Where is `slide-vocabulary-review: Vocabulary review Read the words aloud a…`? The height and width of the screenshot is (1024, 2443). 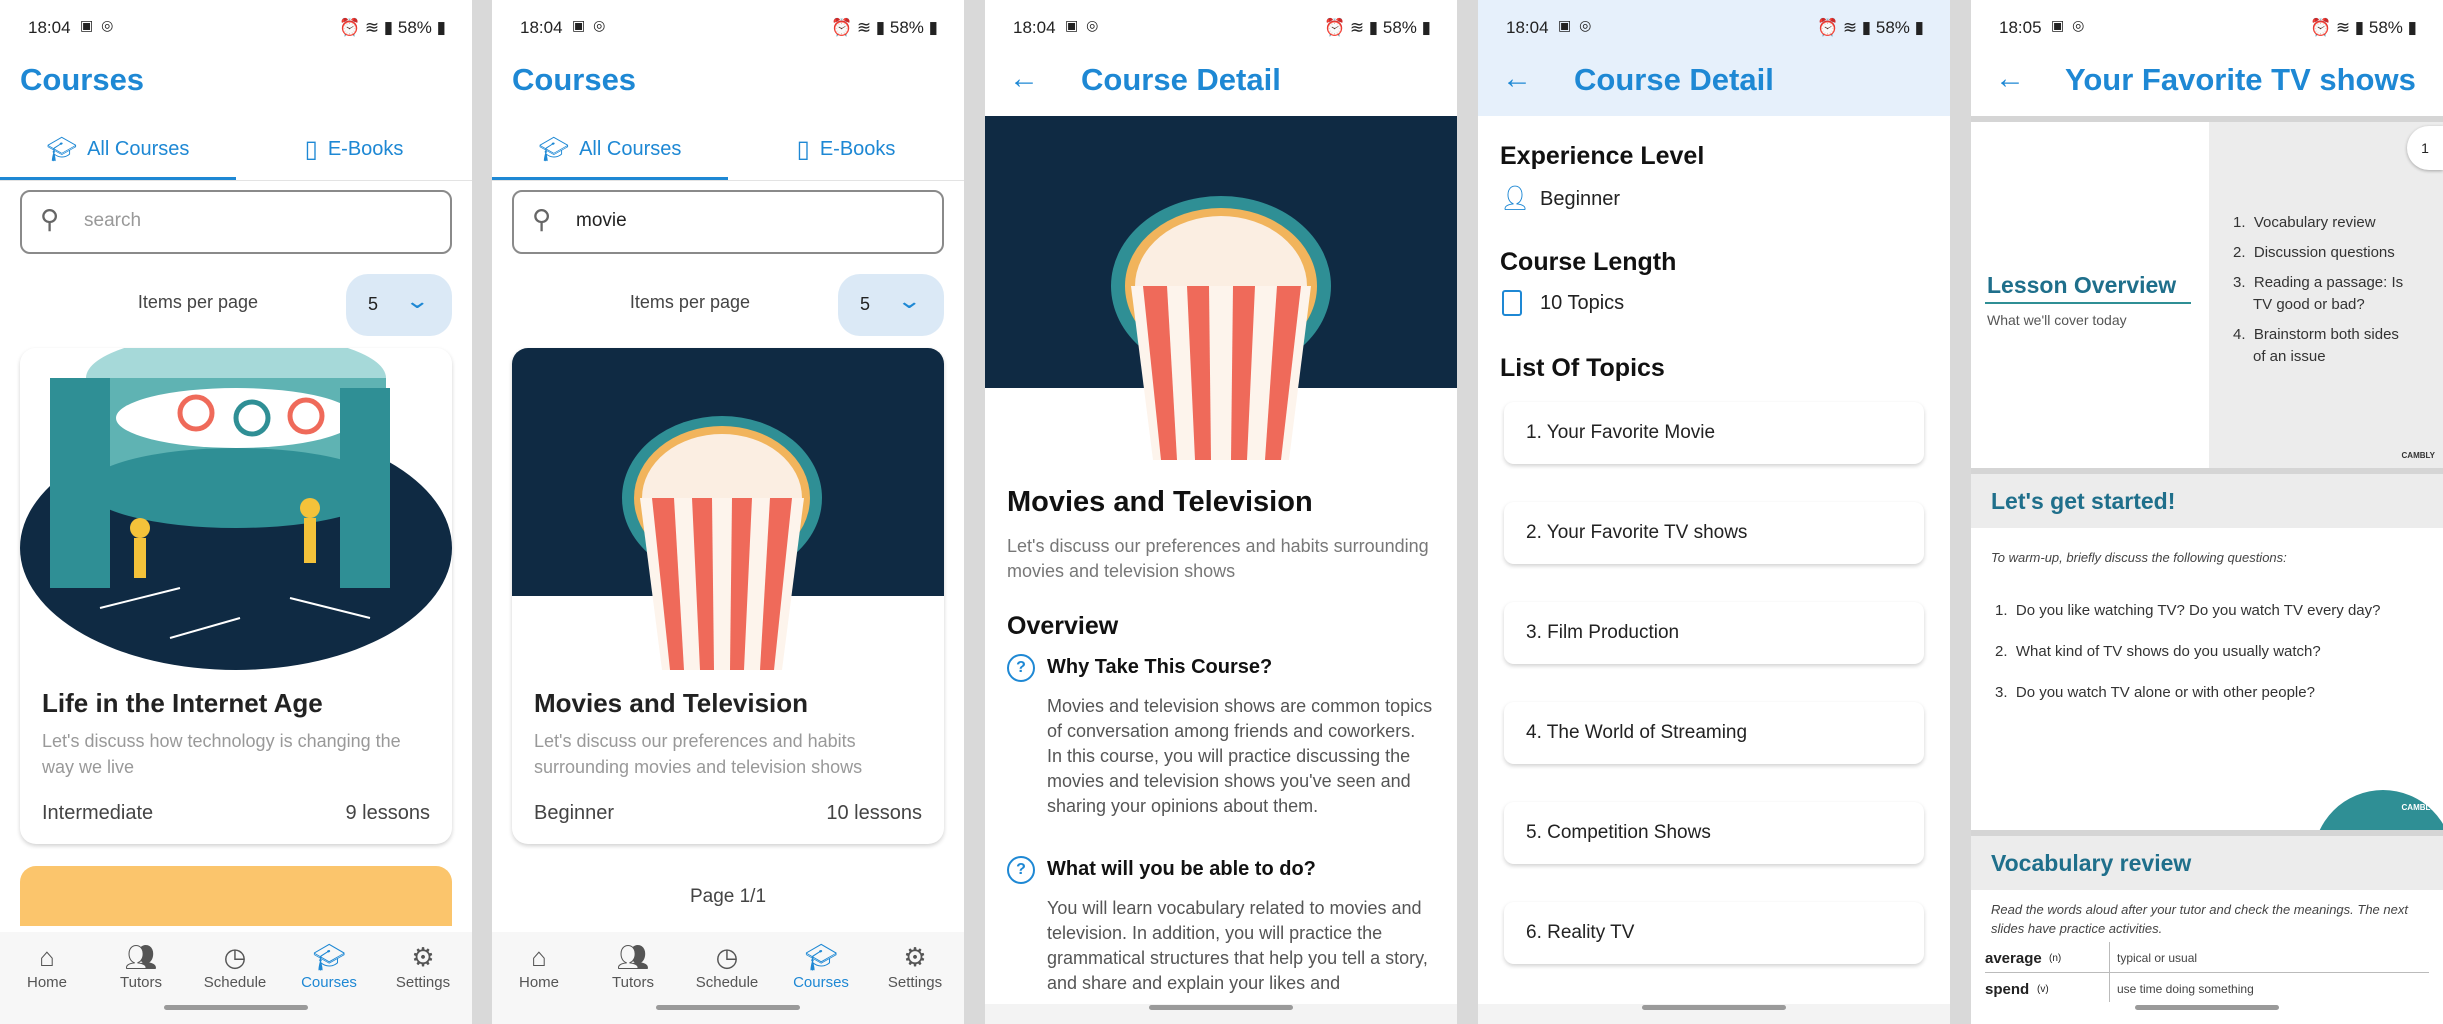
slide-vocabulary-review: Vocabulary review Read the words aloud a… is located at coordinates (2207, 930).